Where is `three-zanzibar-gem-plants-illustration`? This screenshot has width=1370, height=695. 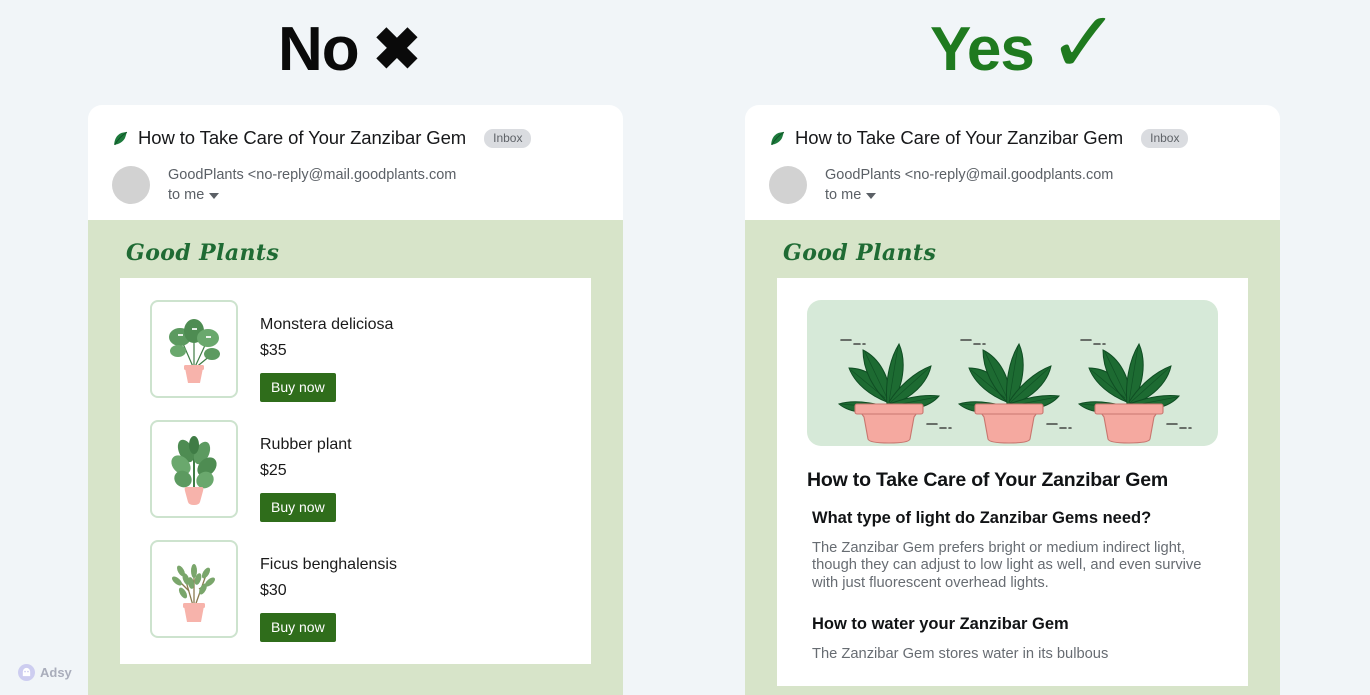
three-zanzibar-gem-plants-illustration is located at coordinates (1012, 373).